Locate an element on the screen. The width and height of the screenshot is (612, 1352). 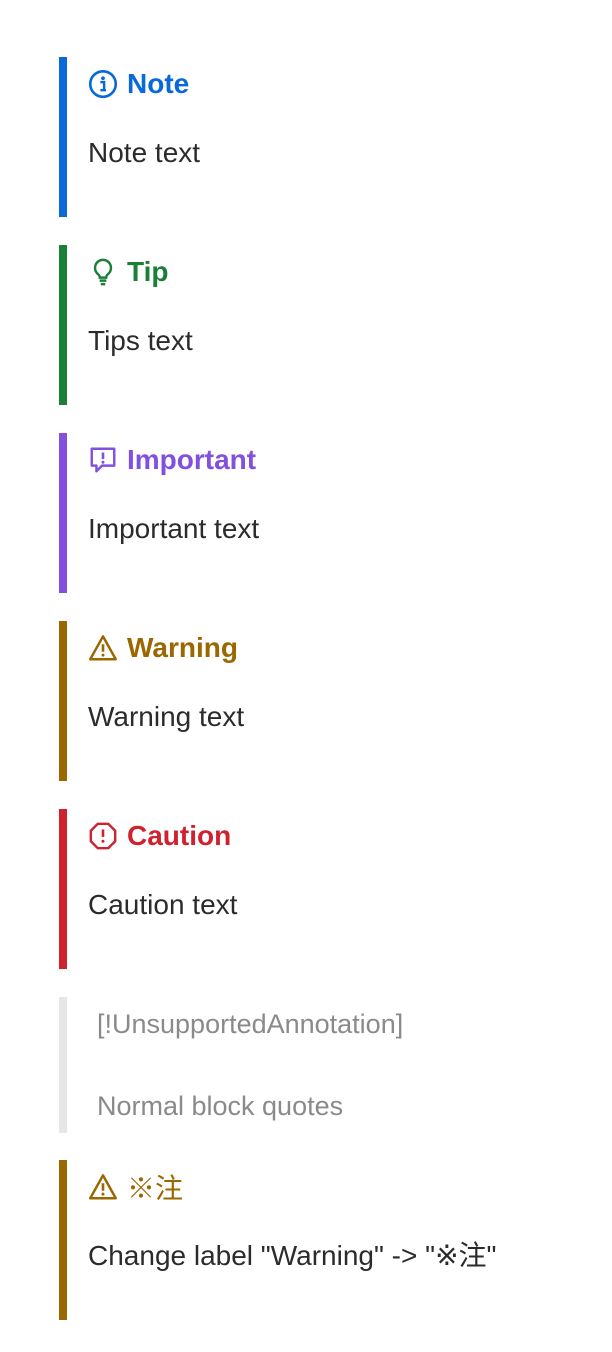
alert-title-text: ※注 is located at coordinates (155, 1188).